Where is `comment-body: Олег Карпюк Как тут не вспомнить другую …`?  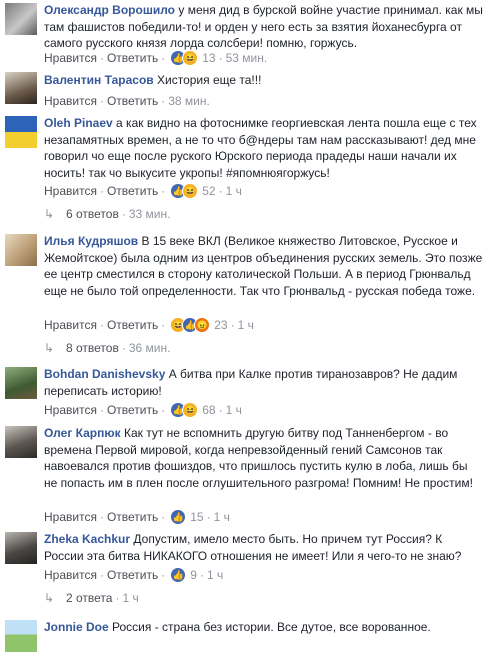 comment-body: Олег Карпюк Как тут не вспомнить другую … is located at coordinates (264, 458).